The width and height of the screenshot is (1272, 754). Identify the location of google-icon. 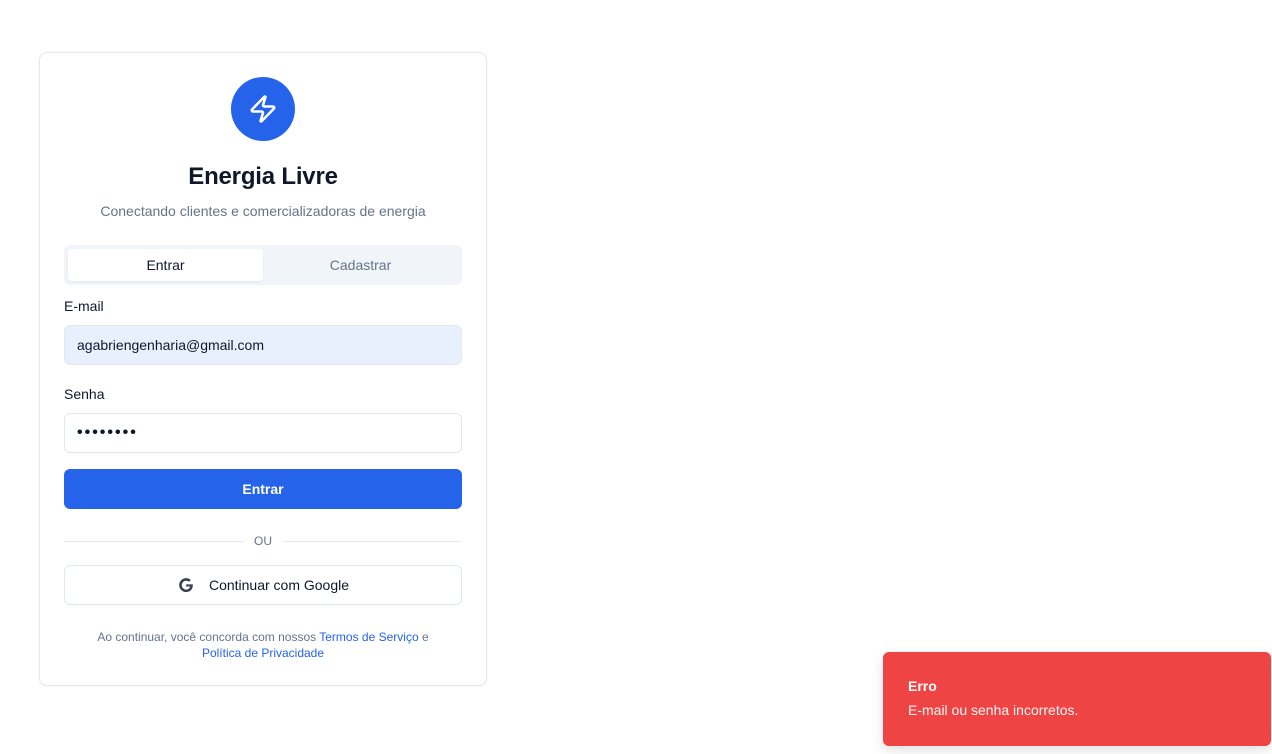
(186, 585).